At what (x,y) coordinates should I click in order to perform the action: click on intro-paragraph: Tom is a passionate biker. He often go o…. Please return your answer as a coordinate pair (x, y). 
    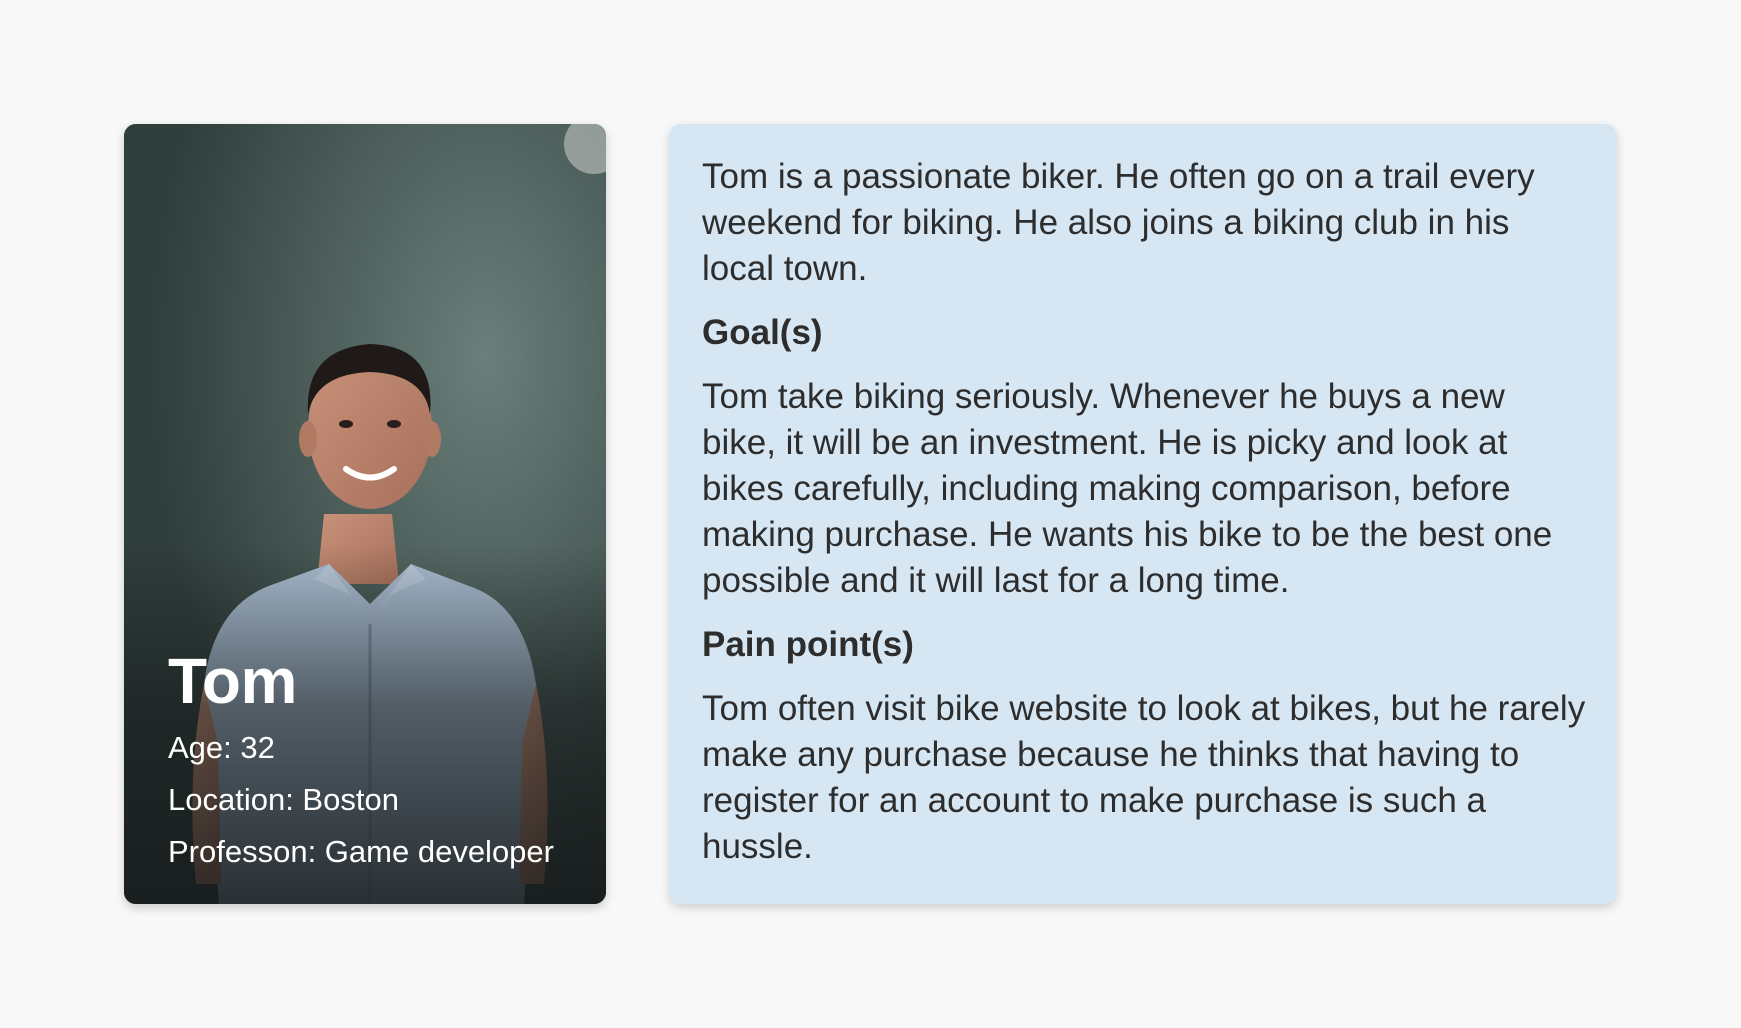
    Looking at the image, I should click on (1118, 222).